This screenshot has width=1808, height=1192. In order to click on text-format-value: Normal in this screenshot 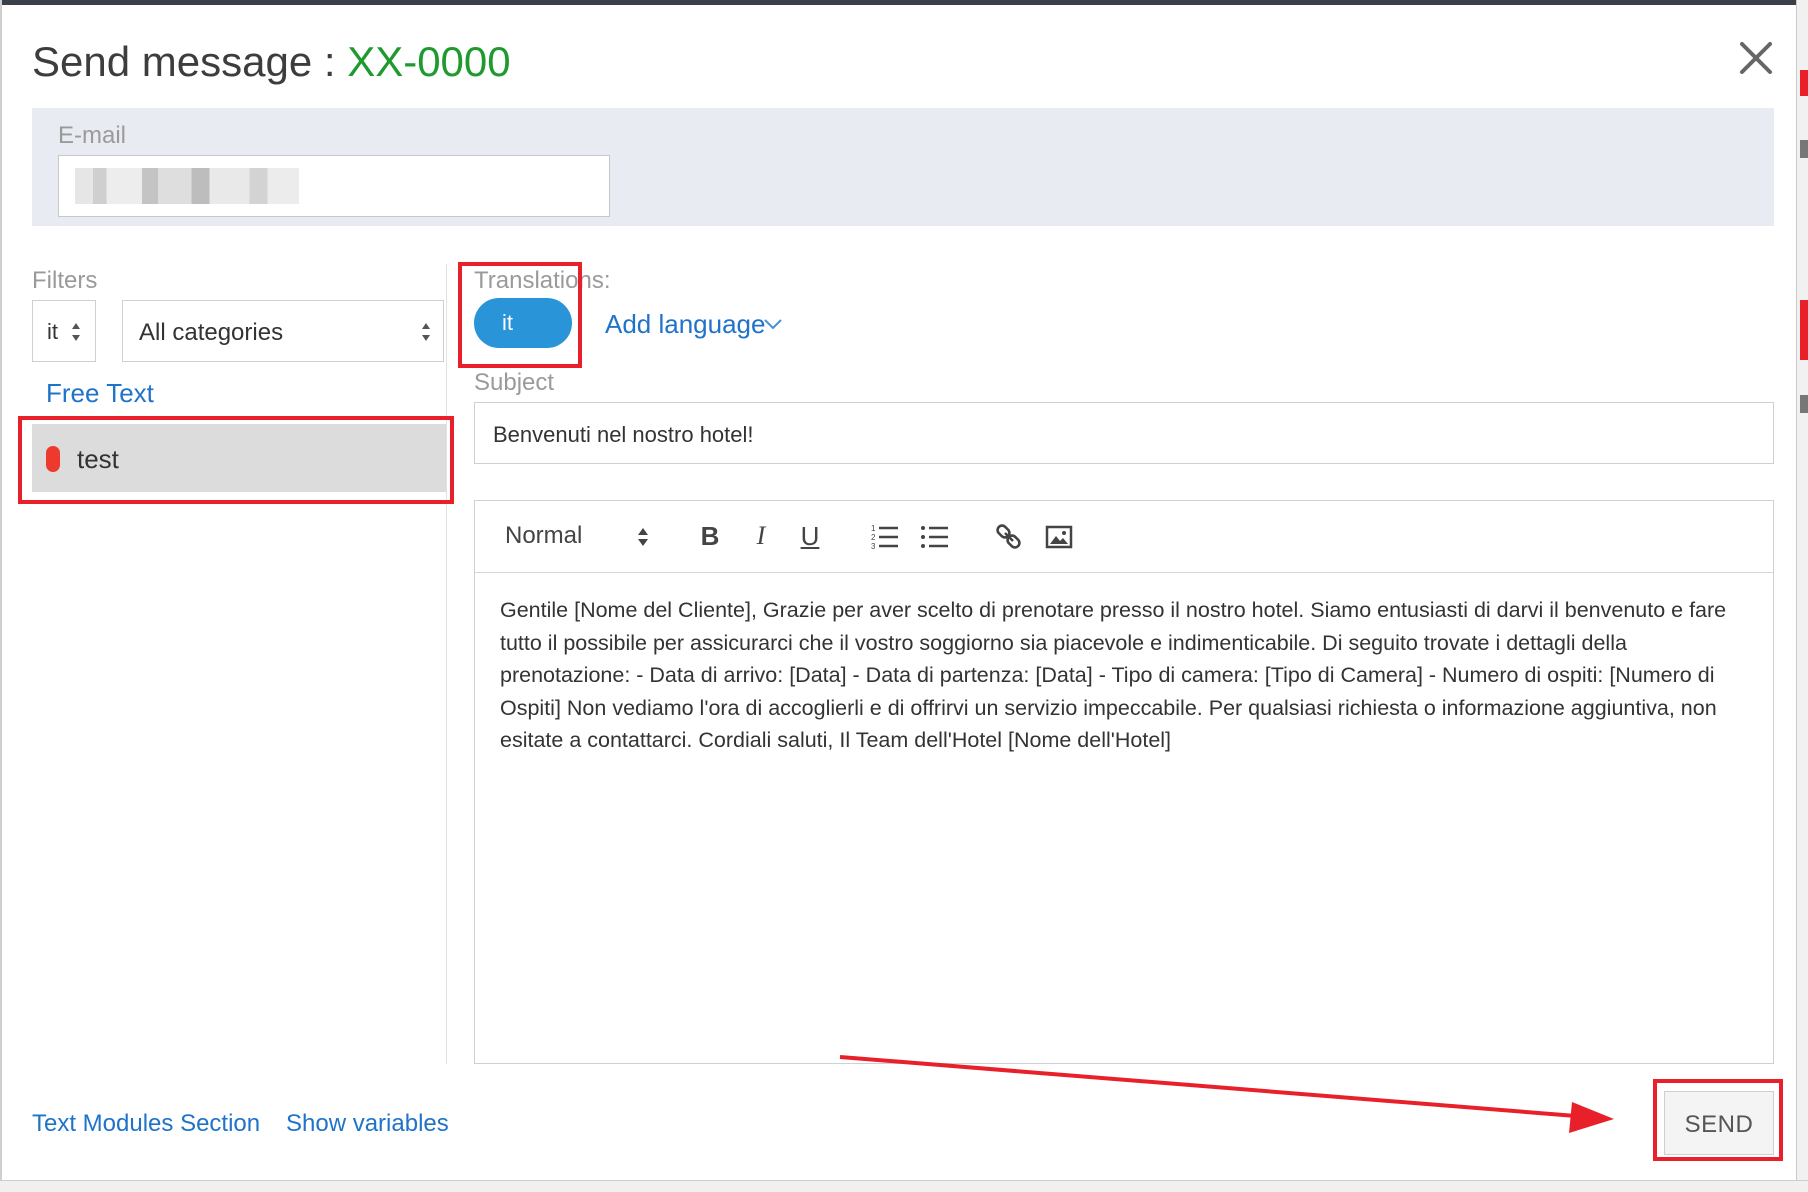, I will do `click(544, 535)`.